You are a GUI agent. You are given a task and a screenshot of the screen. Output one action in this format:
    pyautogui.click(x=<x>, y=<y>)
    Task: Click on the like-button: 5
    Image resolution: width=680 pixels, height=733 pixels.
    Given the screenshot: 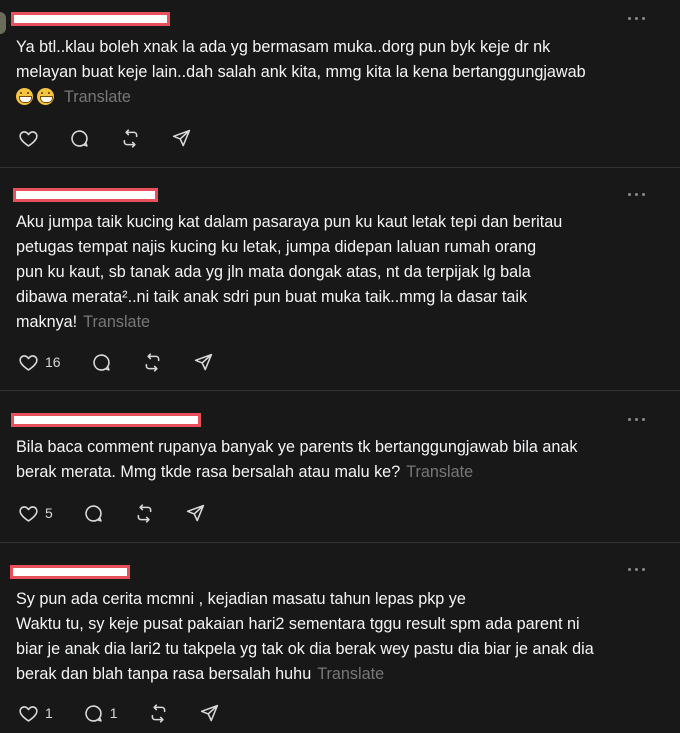 What is the action you would take?
    pyautogui.click(x=35, y=513)
    